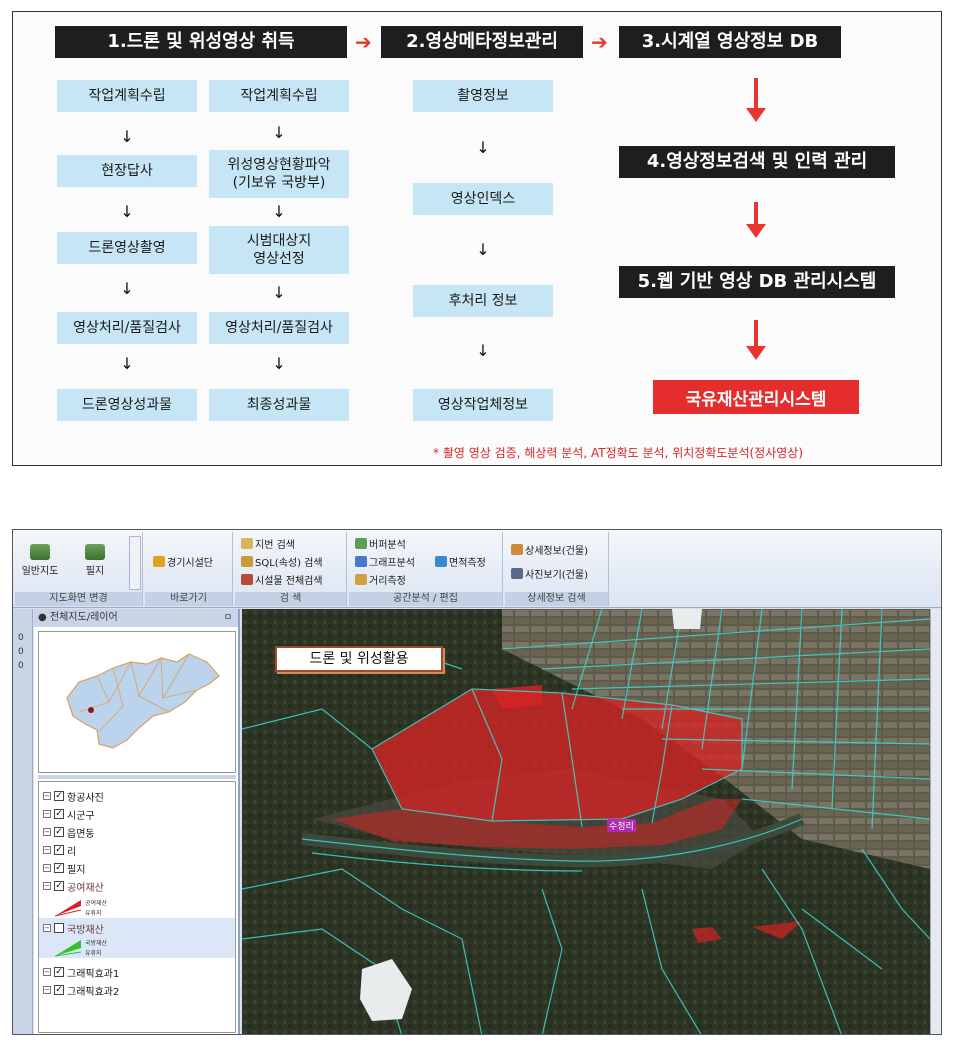 Image resolution: width=956 pixels, height=1043 pixels. I want to click on area-measure-label: 면적측정, so click(467, 563).